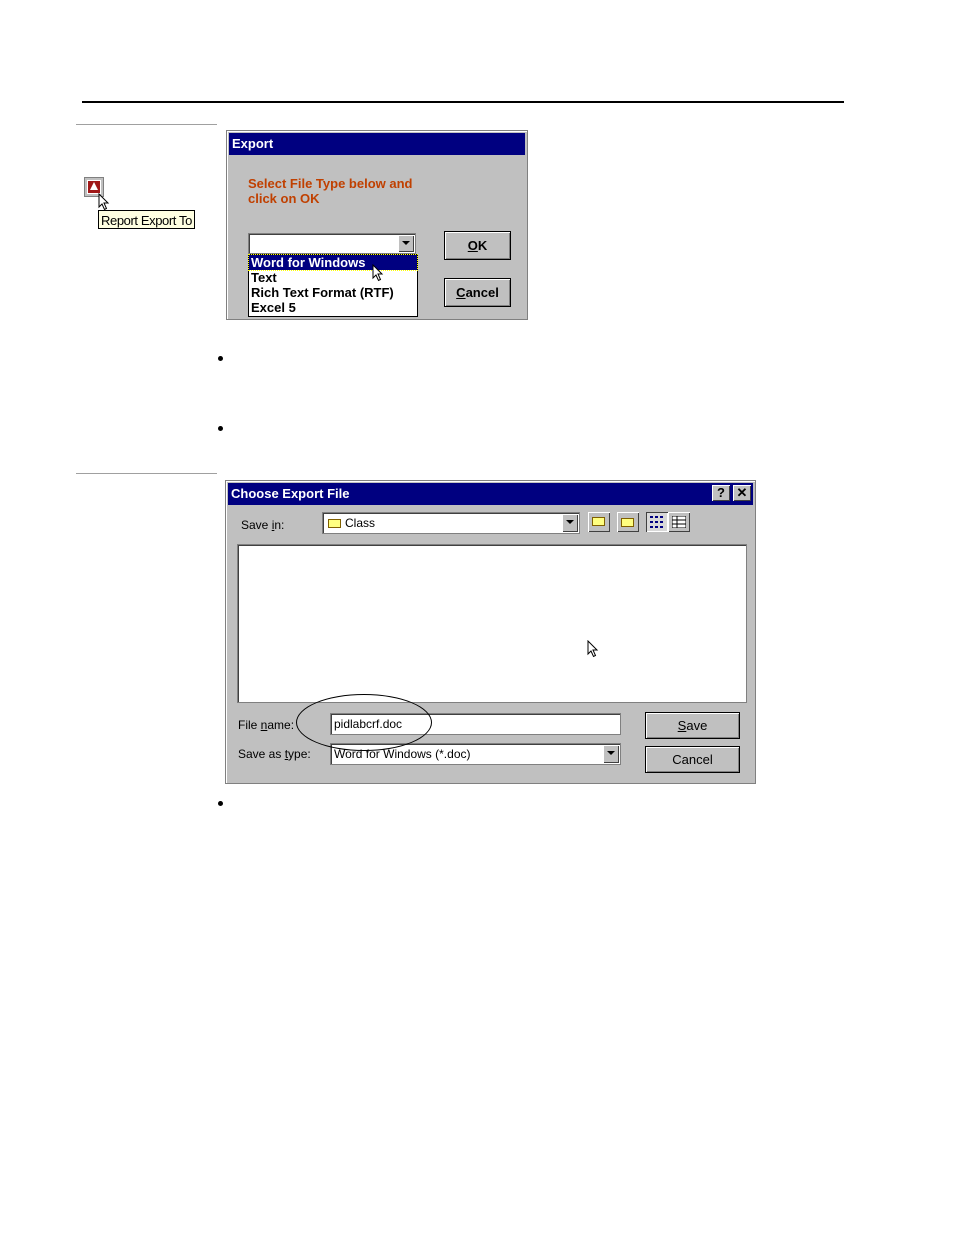  I want to click on option-word-for-windows: Word for Windows, so click(333, 262).